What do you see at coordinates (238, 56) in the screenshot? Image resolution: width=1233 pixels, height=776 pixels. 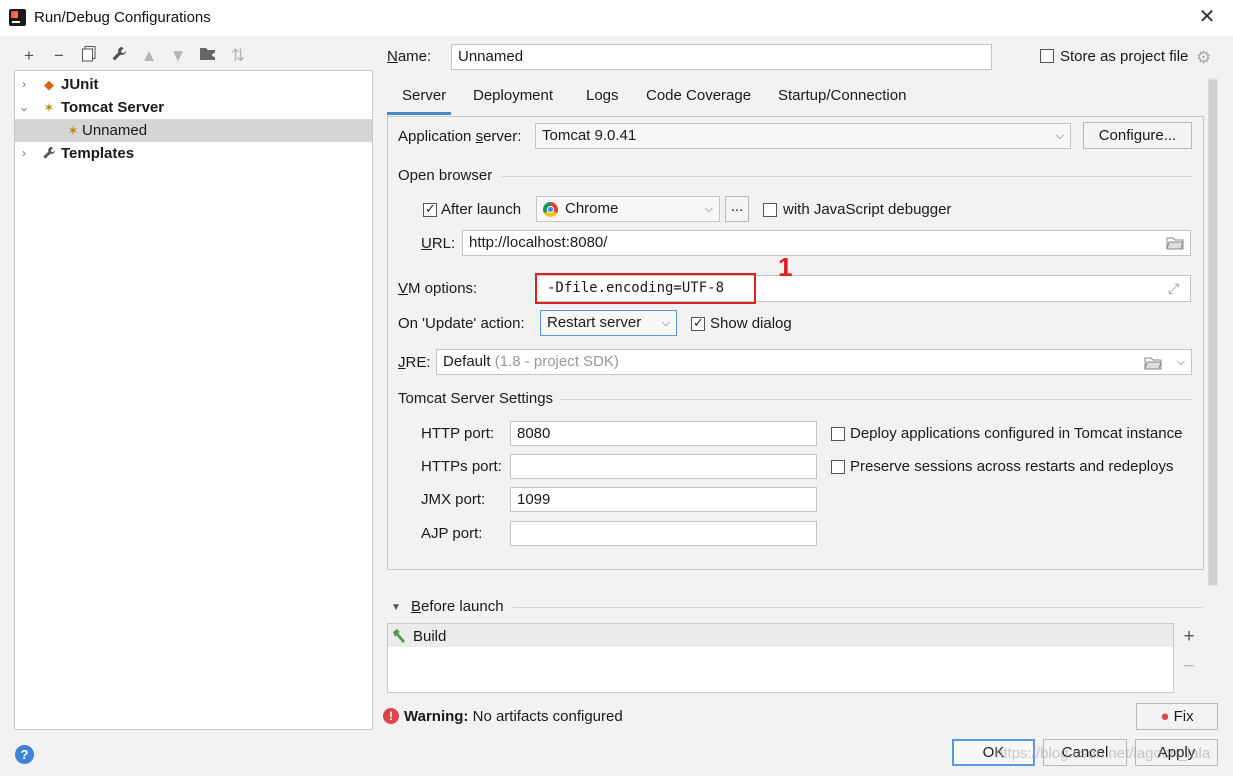 I see `sort-icon: ⇅` at bounding box center [238, 56].